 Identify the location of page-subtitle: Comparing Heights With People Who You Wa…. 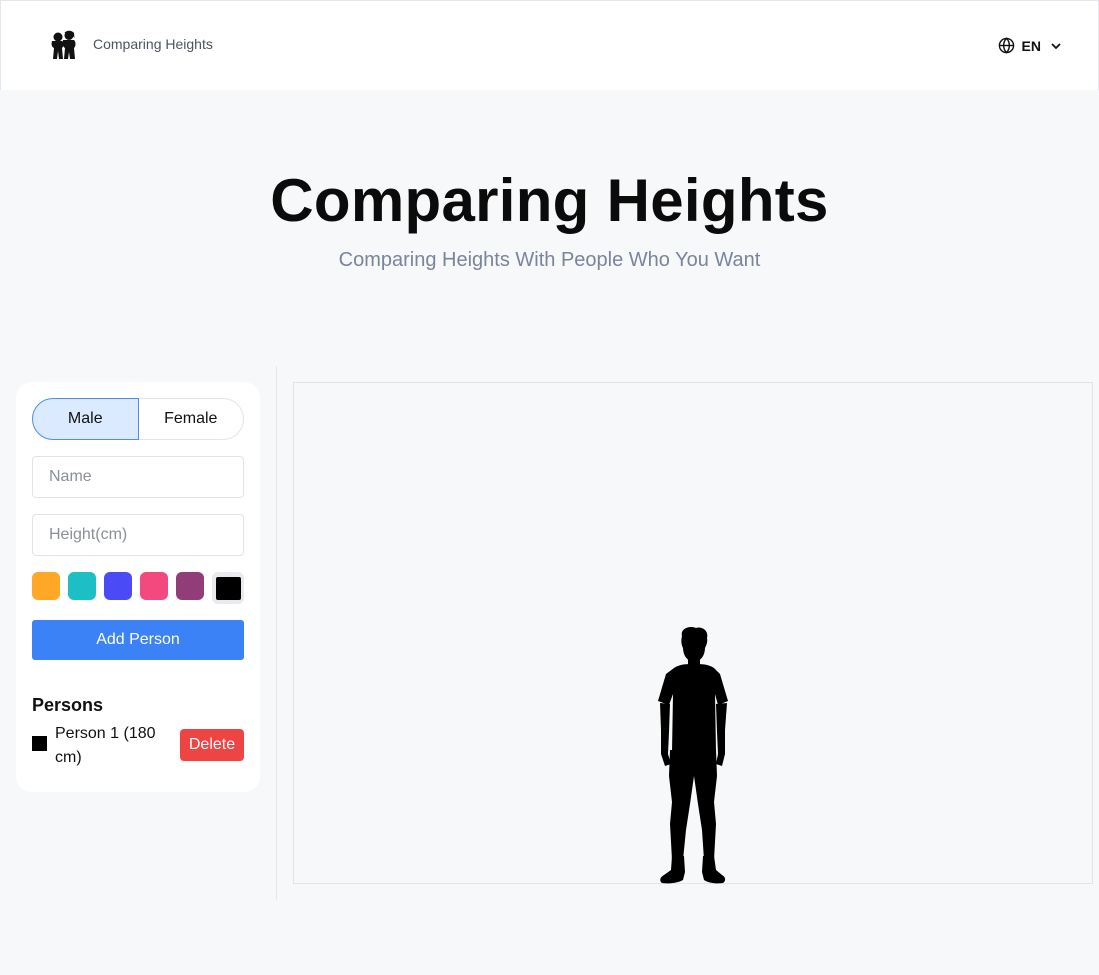
(549, 260).